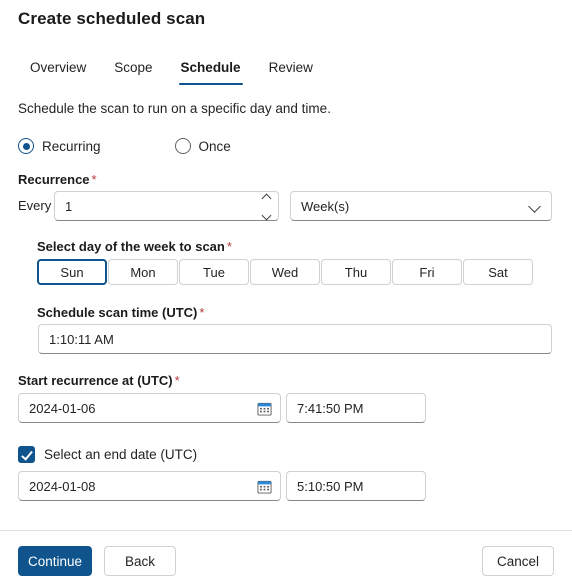 This screenshot has height=584, width=572. What do you see at coordinates (35, 205) in the screenshot?
I see `every-label: Every` at bounding box center [35, 205].